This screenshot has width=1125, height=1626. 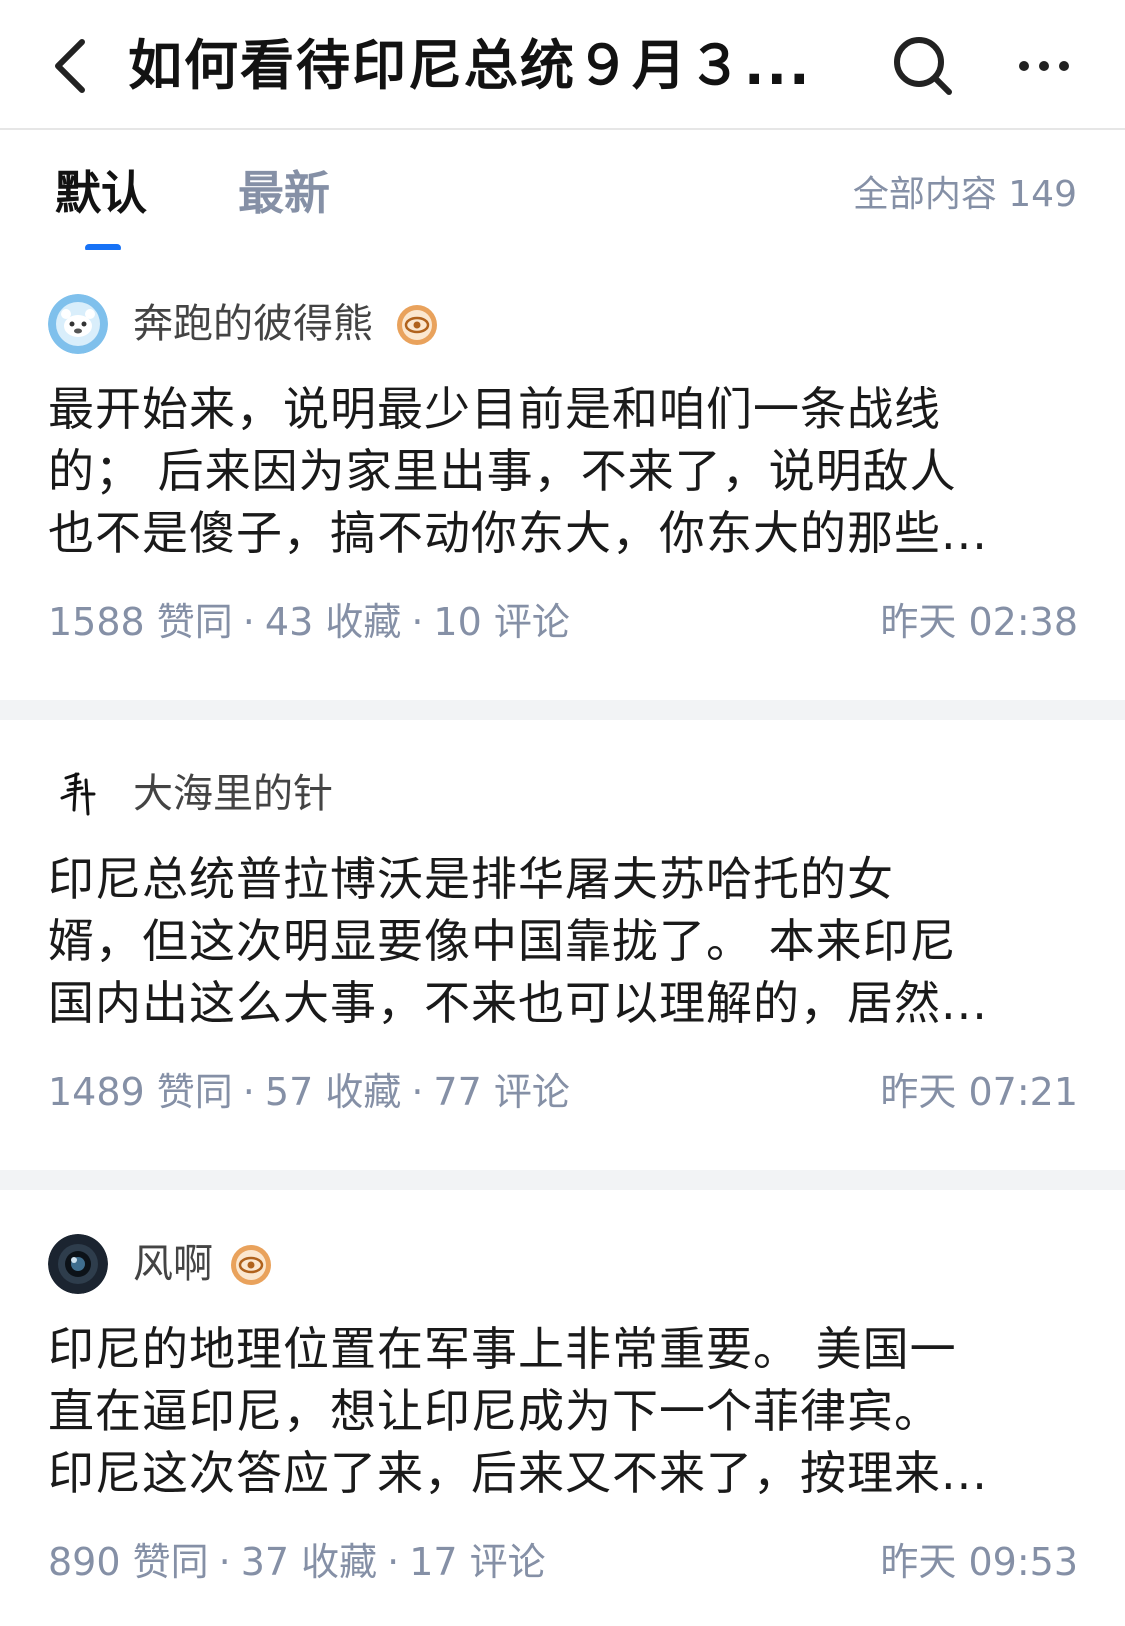 What do you see at coordinates (979, 1562) in the screenshot?
I see `answer-time: 昨天 09:53` at bounding box center [979, 1562].